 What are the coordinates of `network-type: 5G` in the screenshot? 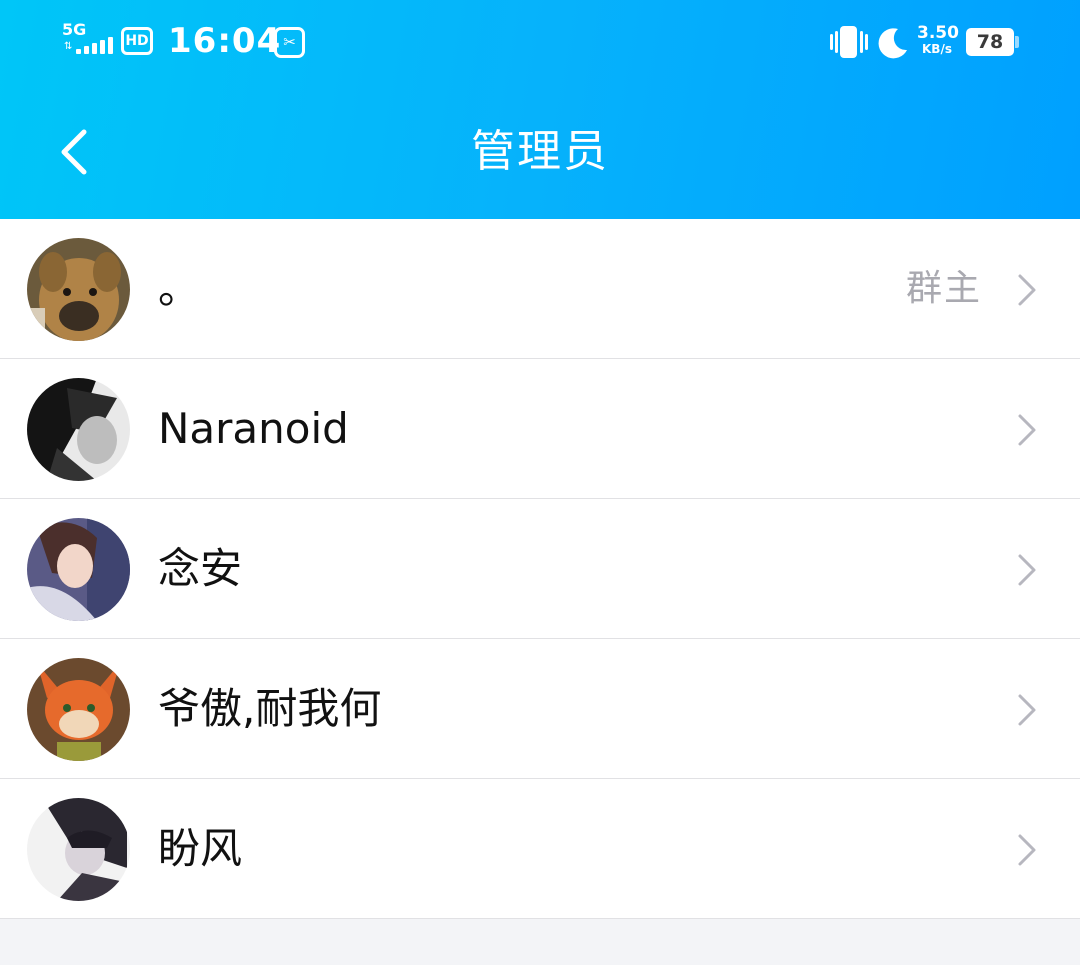 It's located at (74, 29).